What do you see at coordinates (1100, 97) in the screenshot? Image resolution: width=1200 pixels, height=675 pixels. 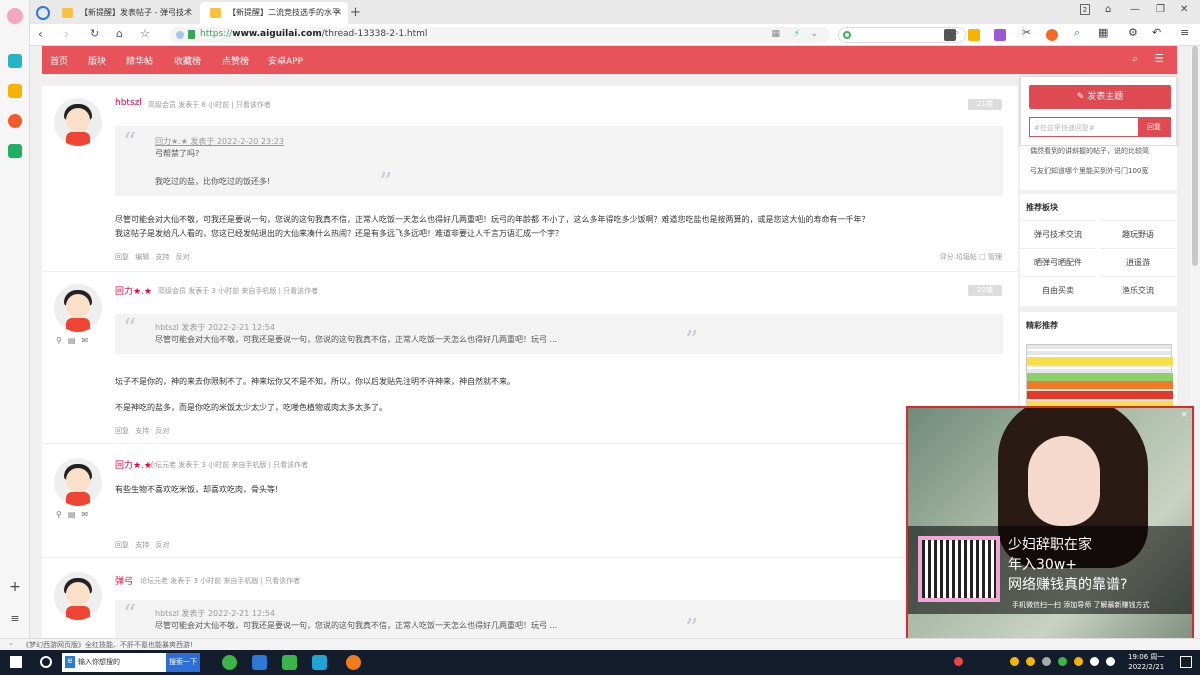 I see `new-post-button: ✎ 发表主题` at bounding box center [1100, 97].